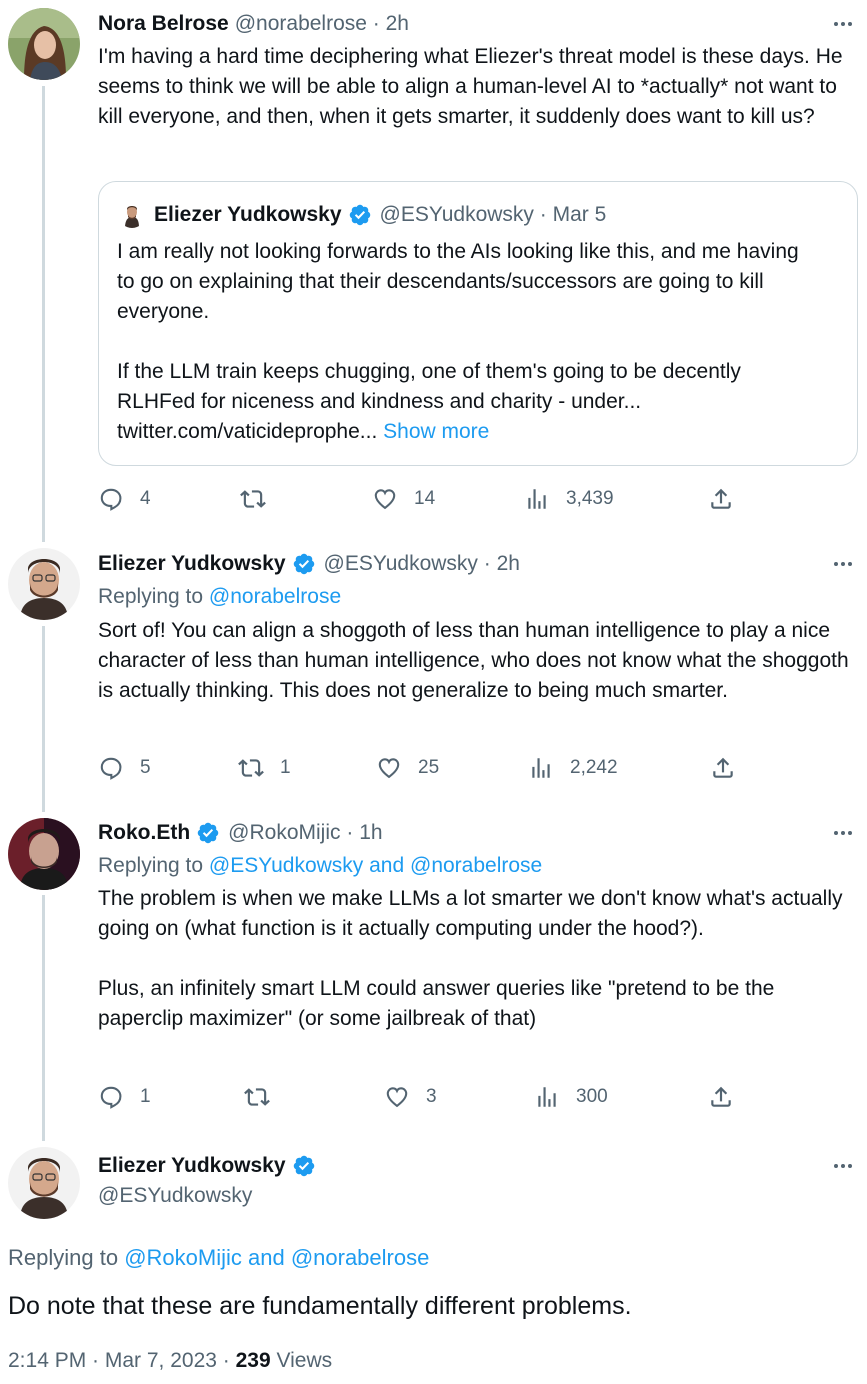 This screenshot has height=1384, width=867. I want to click on quote-author-name: Eliezer Yudkowsky, so click(248, 215).